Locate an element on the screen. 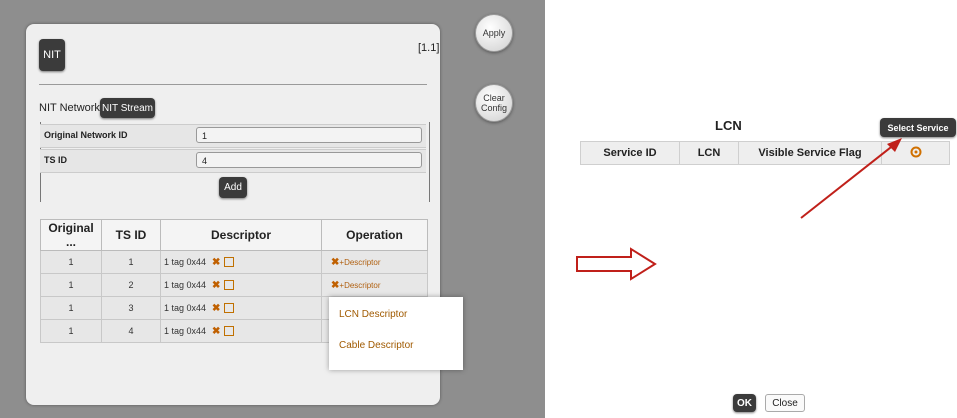 This screenshot has width=957, height=418. panel-divider is located at coordinates (233, 84).